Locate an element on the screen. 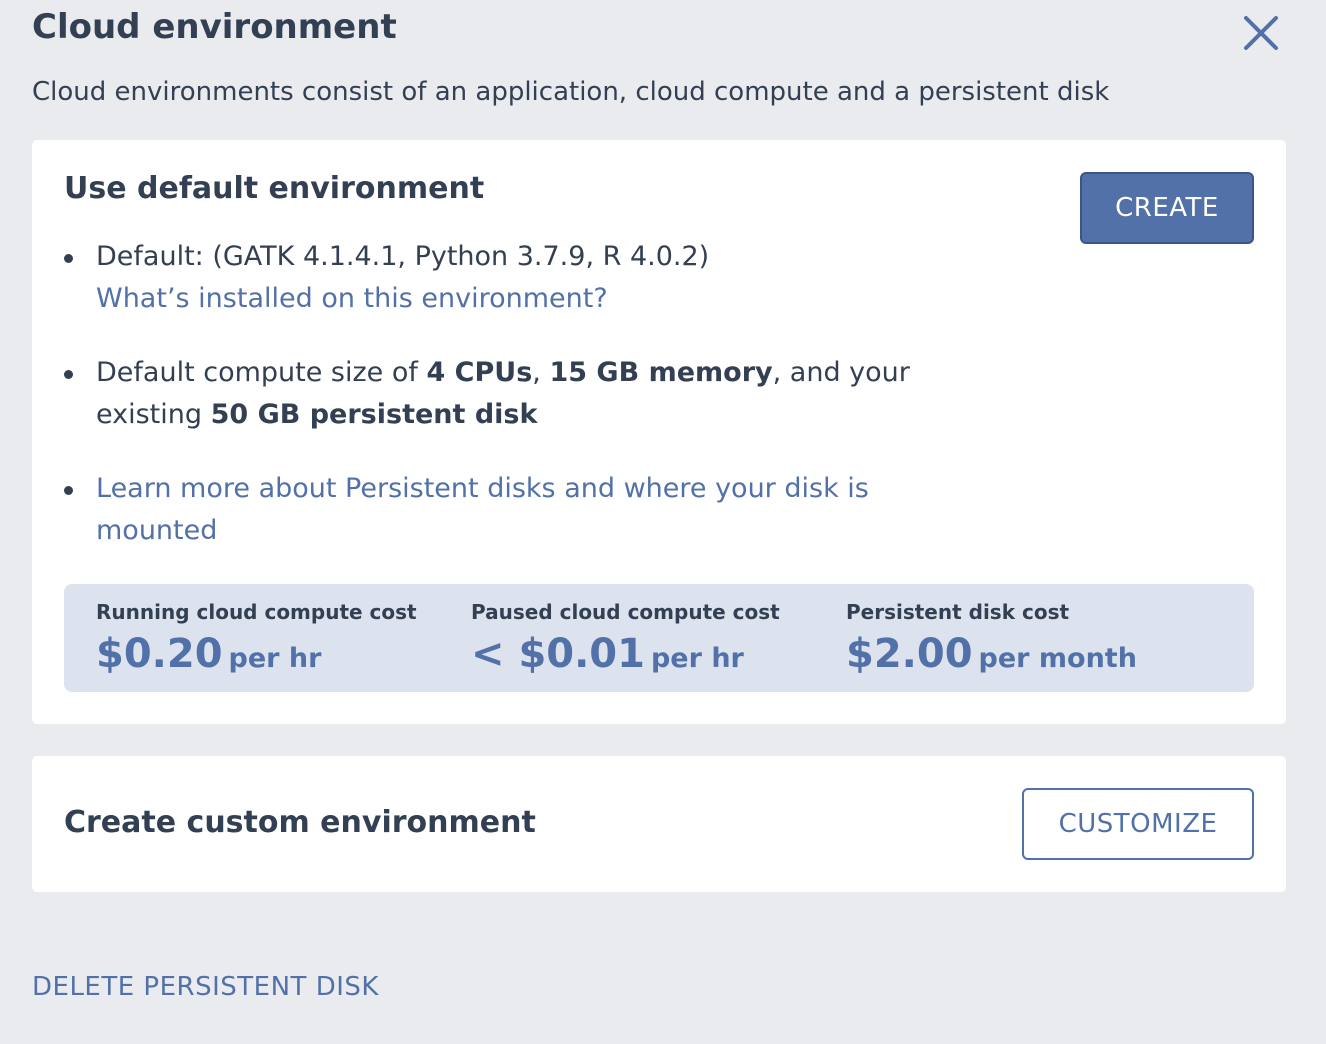  close-icon is located at coordinates (1261, 33).